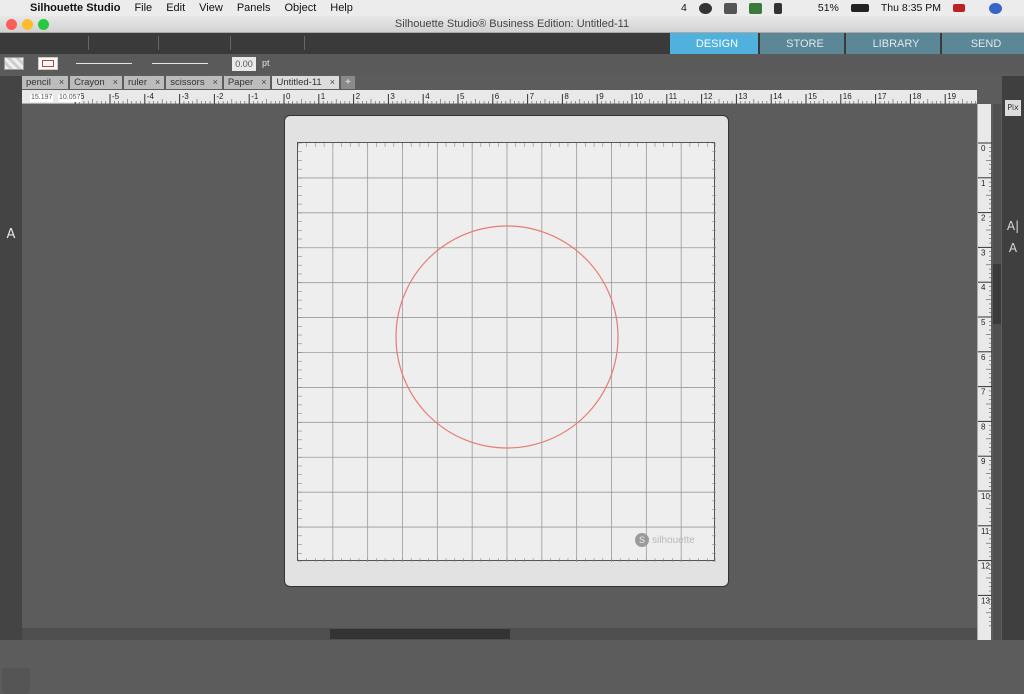 This screenshot has height=694, width=1024. I want to click on redo-icon, so click(194, 43).